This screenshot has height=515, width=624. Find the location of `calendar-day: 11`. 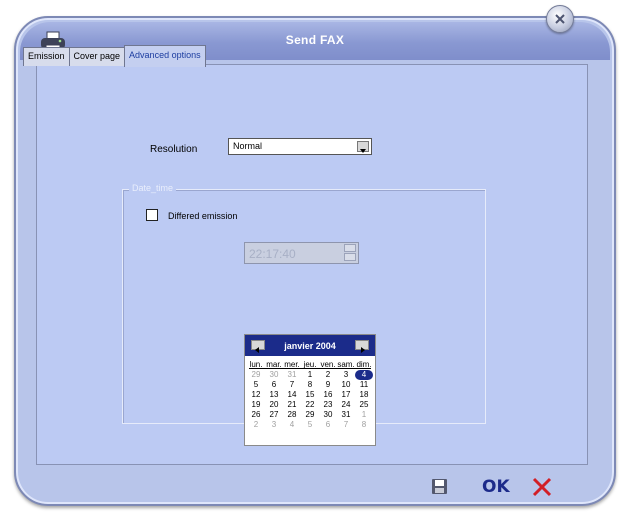

calendar-day: 11 is located at coordinates (364, 385).